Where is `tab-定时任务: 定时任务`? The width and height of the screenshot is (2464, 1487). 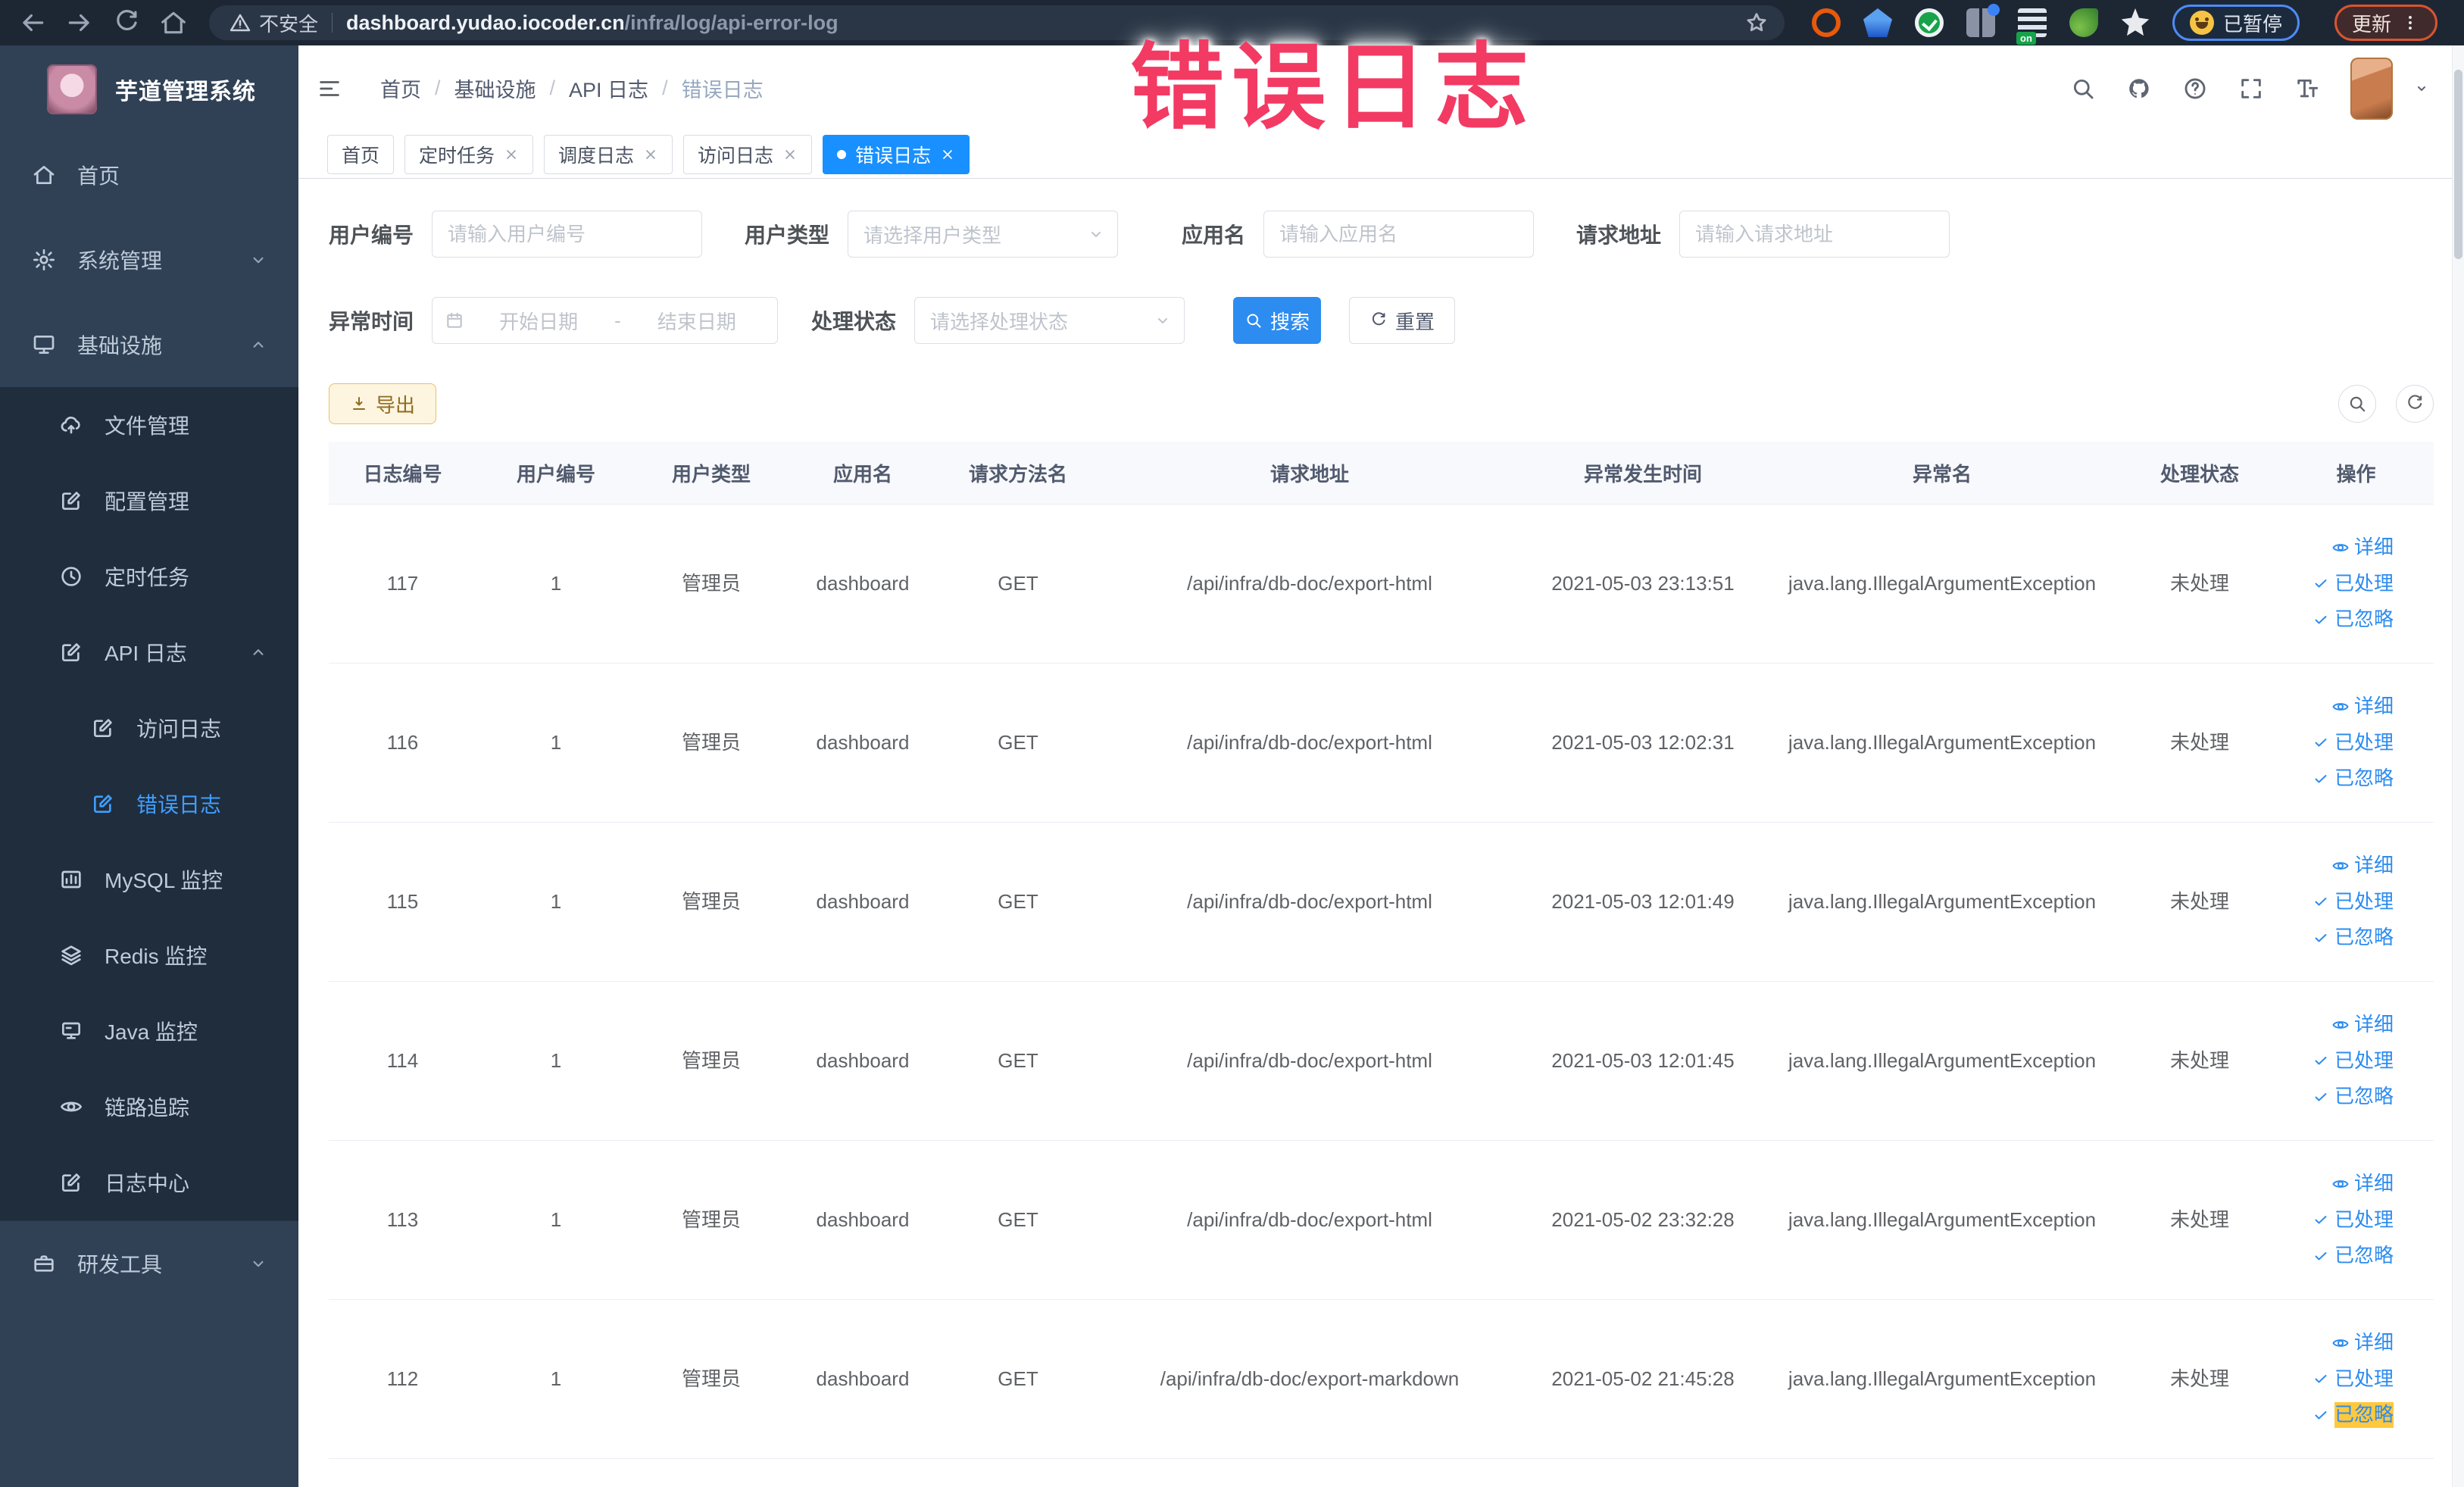
tab-定时任务: 定时任务 is located at coordinates (469, 154).